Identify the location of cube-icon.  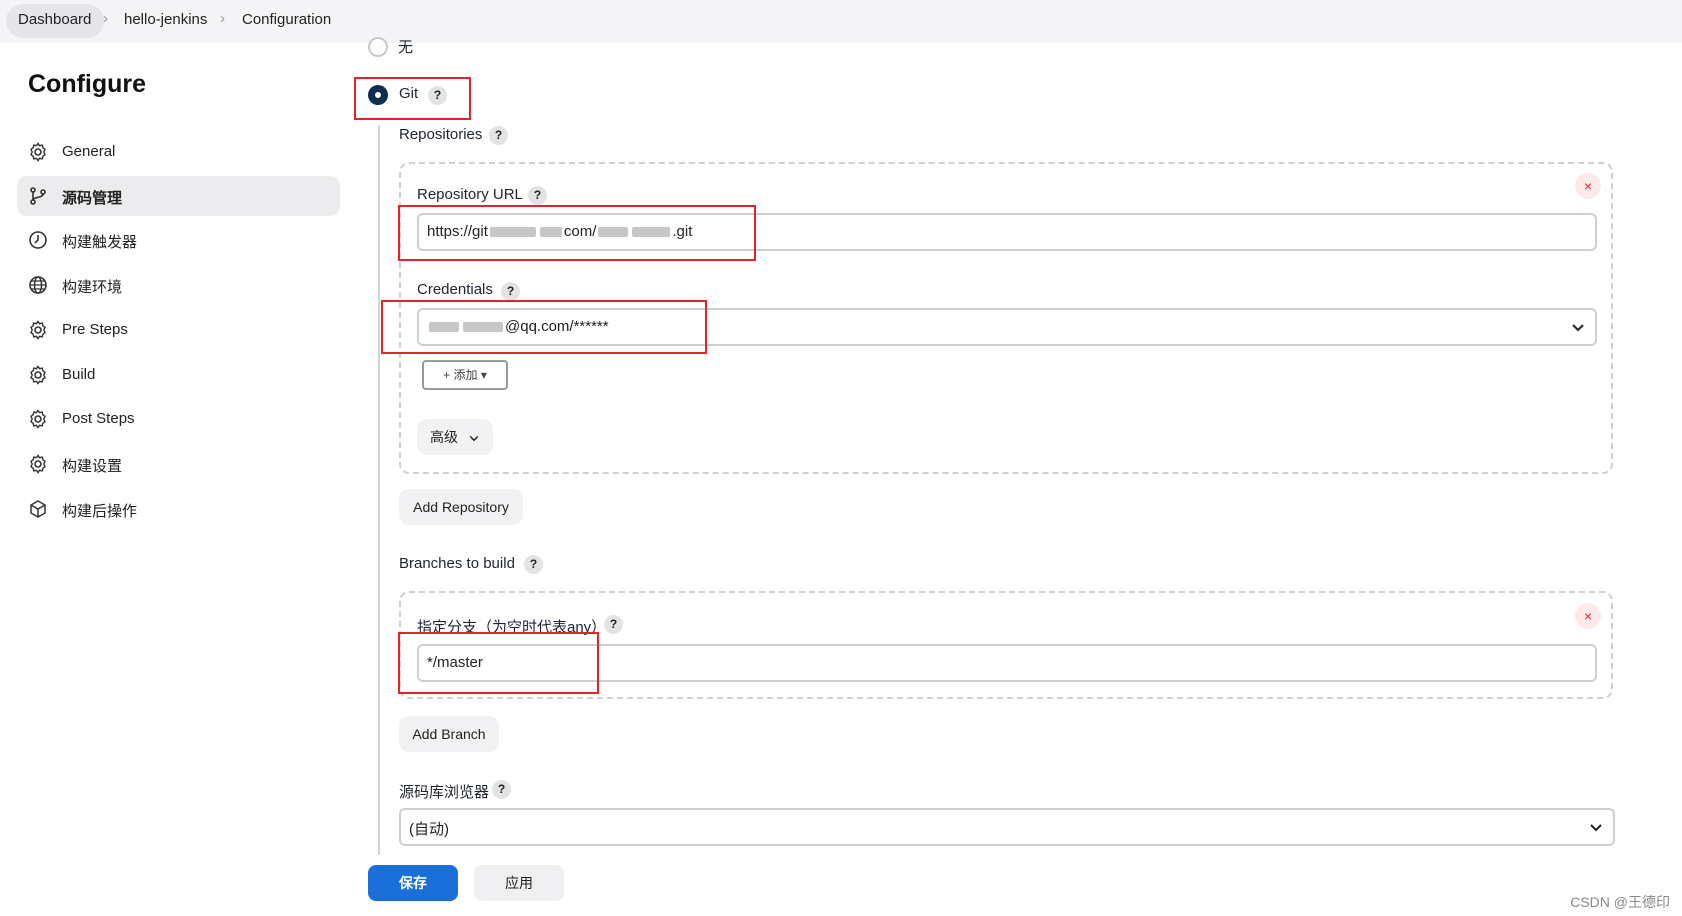
(38, 509).